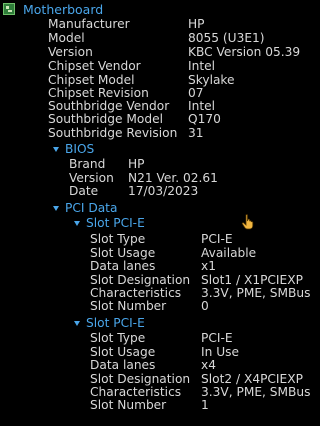  Describe the element at coordinates (252, 379) in the screenshot. I see `field-value: Slot2 / X4PCIEXP` at that location.